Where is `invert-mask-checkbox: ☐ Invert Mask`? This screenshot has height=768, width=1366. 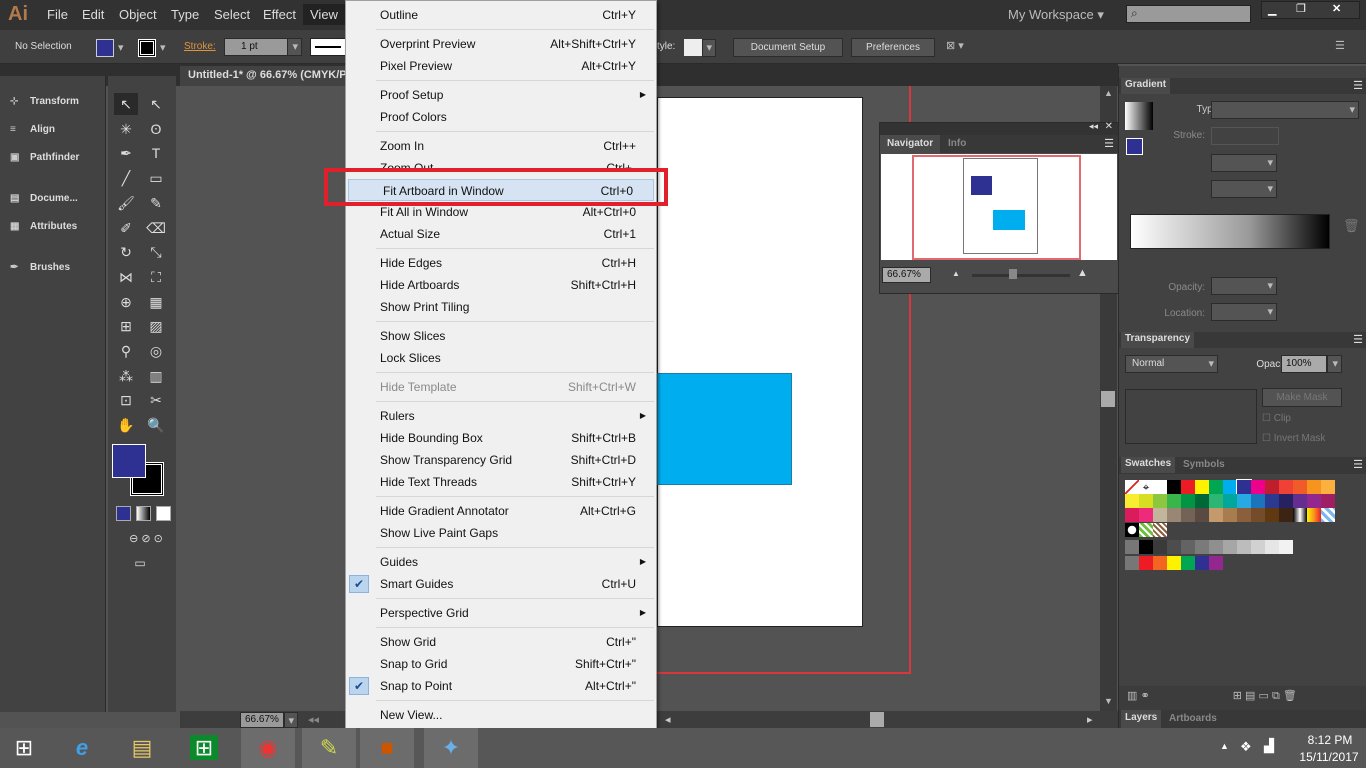 invert-mask-checkbox: ☐ Invert Mask is located at coordinates (1293, 438).